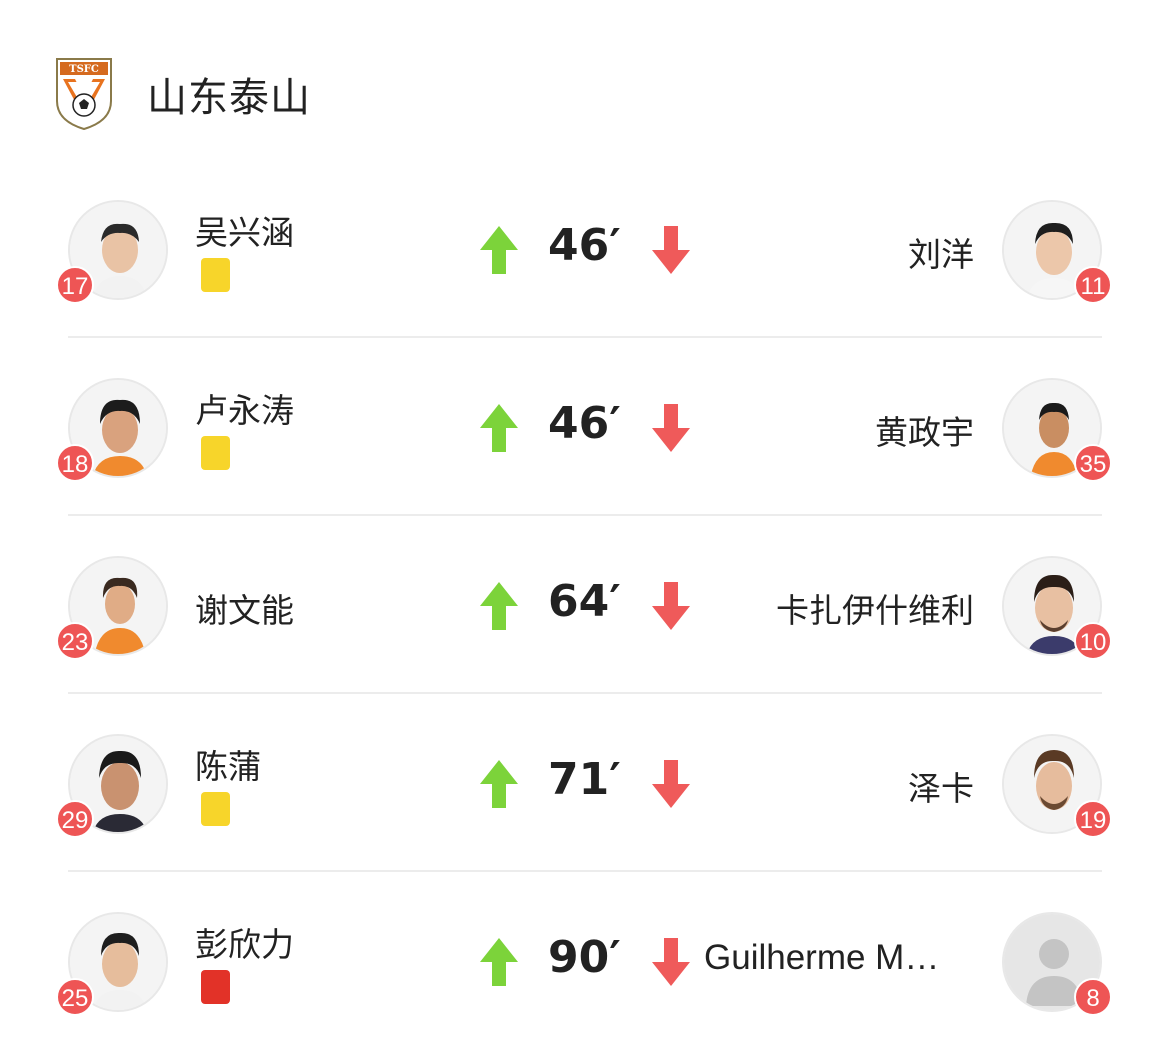 This screenshot has height=1057, width=1170. What do you see at coordinates (84, 69) in the screenshot?
I see `logo-text: TSFC` at bounding box center [84, 69].